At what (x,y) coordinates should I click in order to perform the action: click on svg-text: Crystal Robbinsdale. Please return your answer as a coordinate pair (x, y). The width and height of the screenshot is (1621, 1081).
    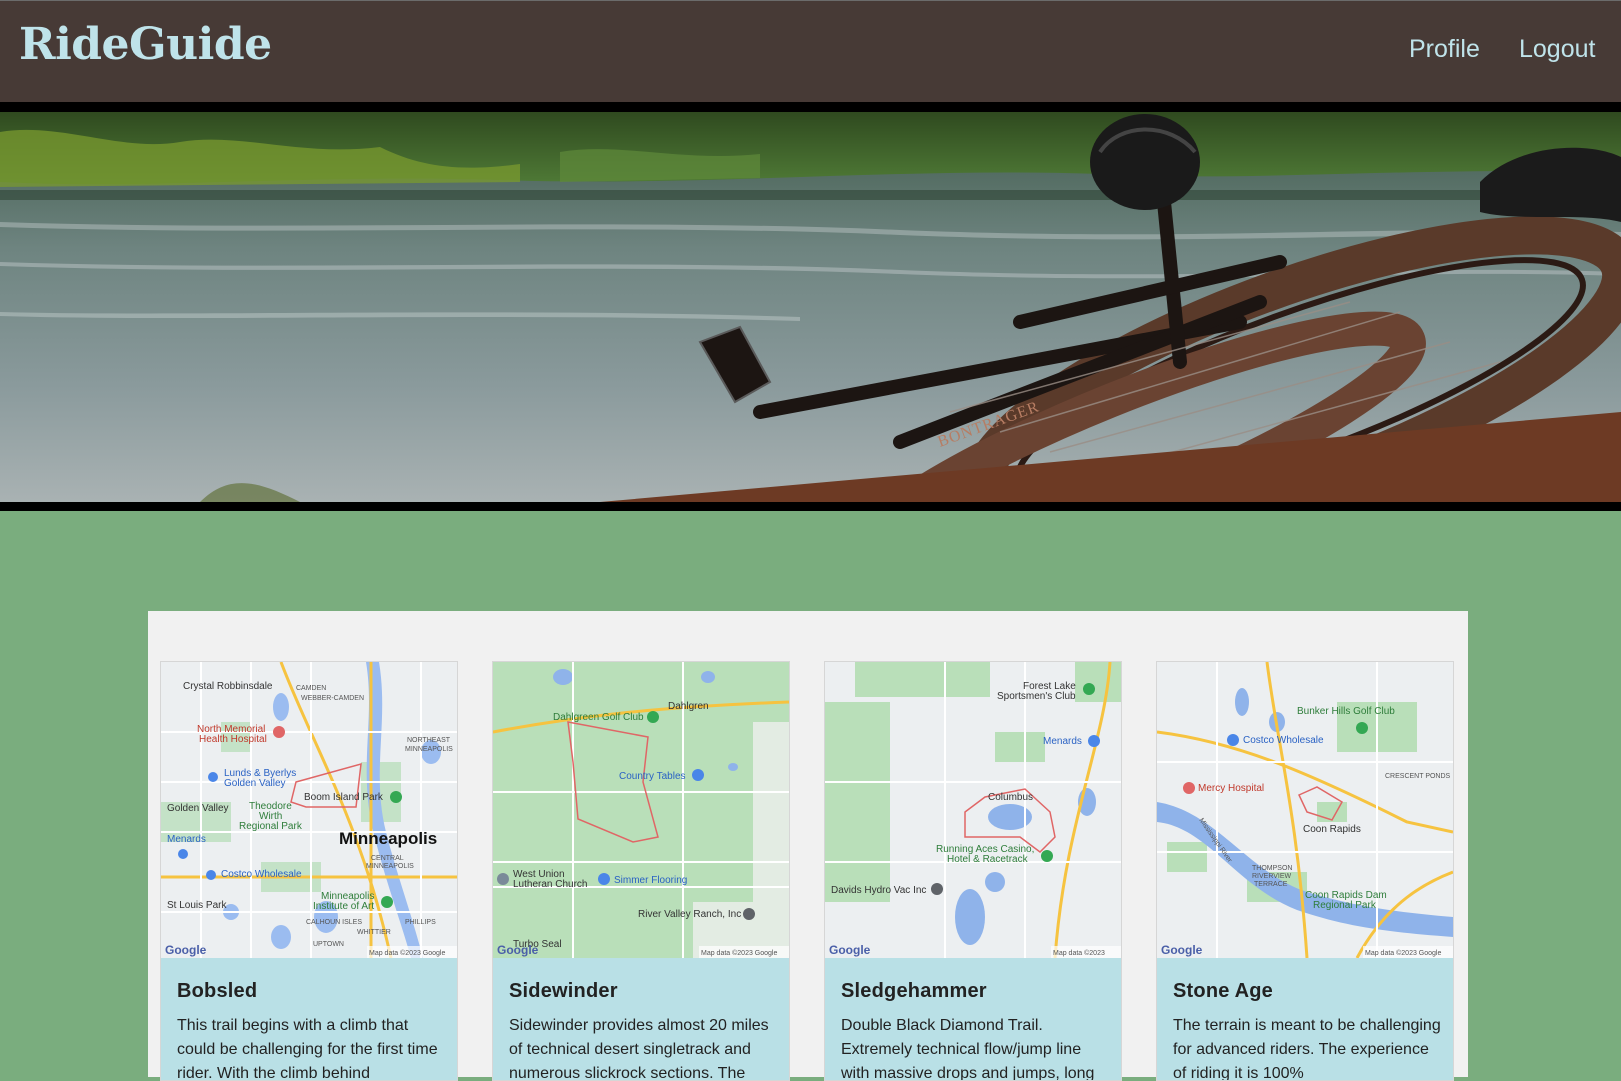
    Looking at the image, I should click on (228, 686).